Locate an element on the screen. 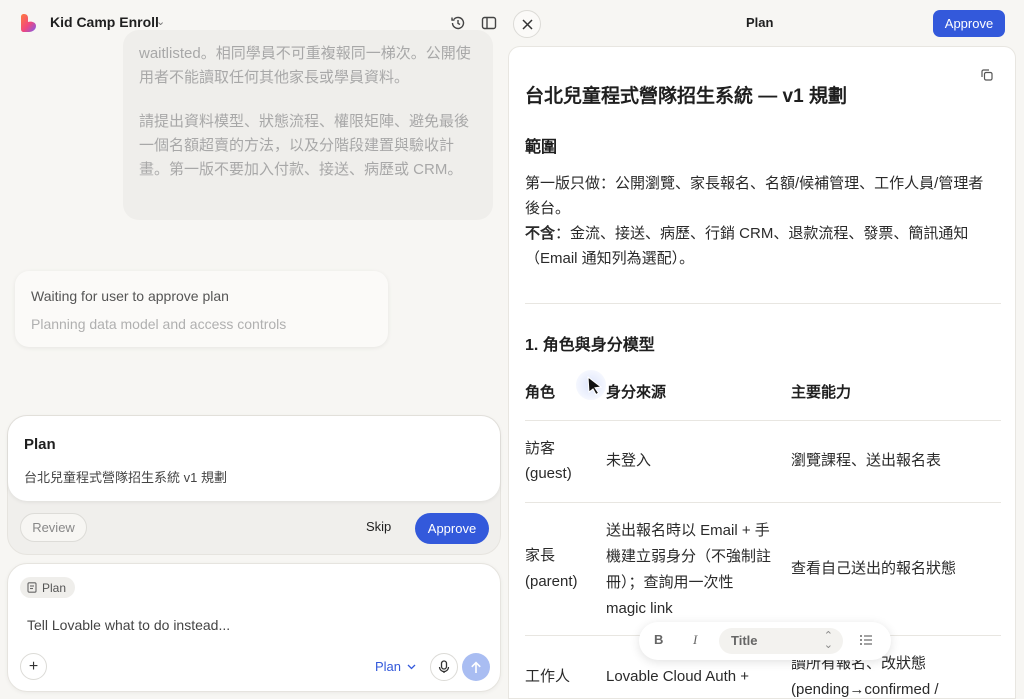 The height and width of the screenshot is (699, 1024). plan-card-description: 台北兒童程式營隊招生系統 v1 規劃 is located at coordinates (125, 477).